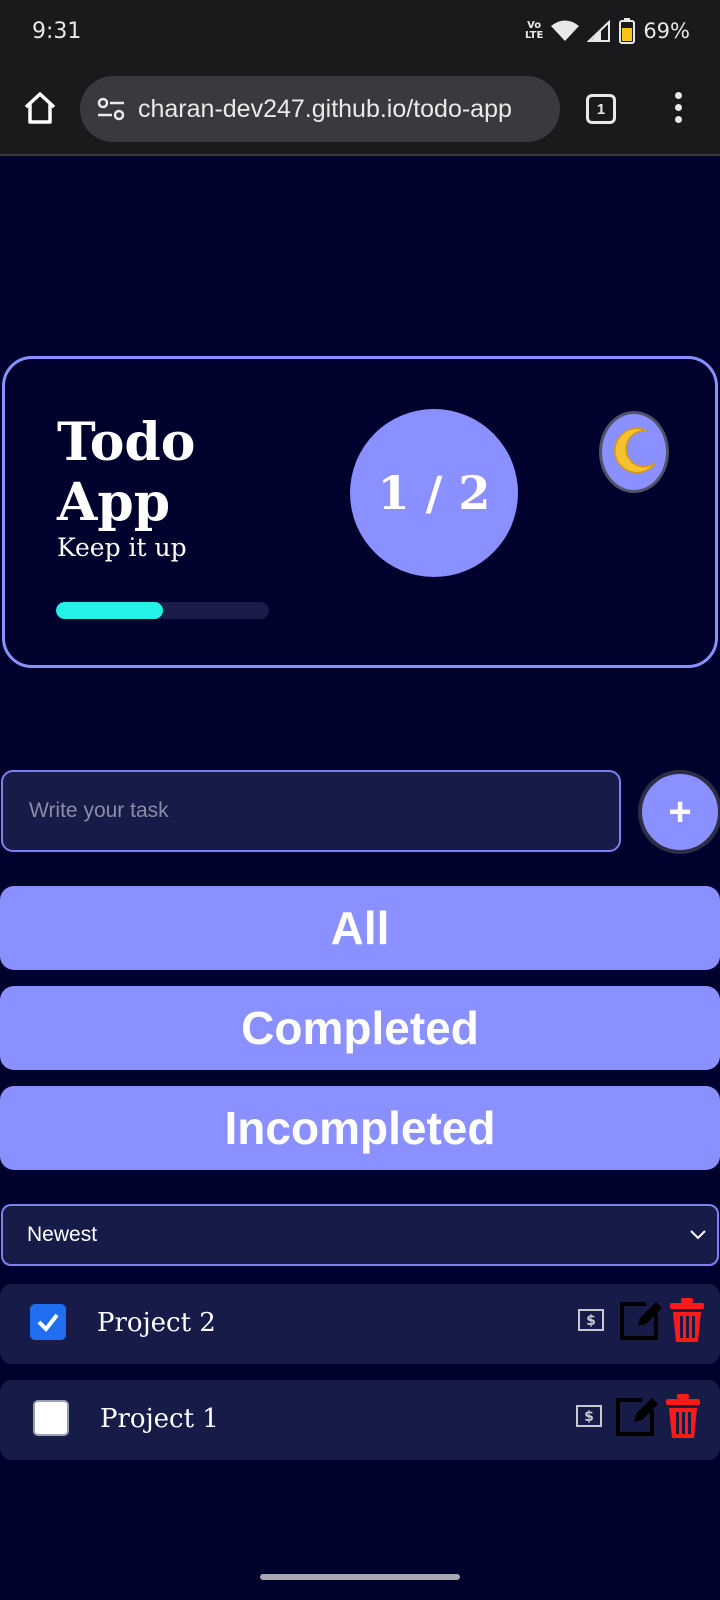  Describe the element at coordinates (311, 811) in the screenshot. I see `task-input` at that location.